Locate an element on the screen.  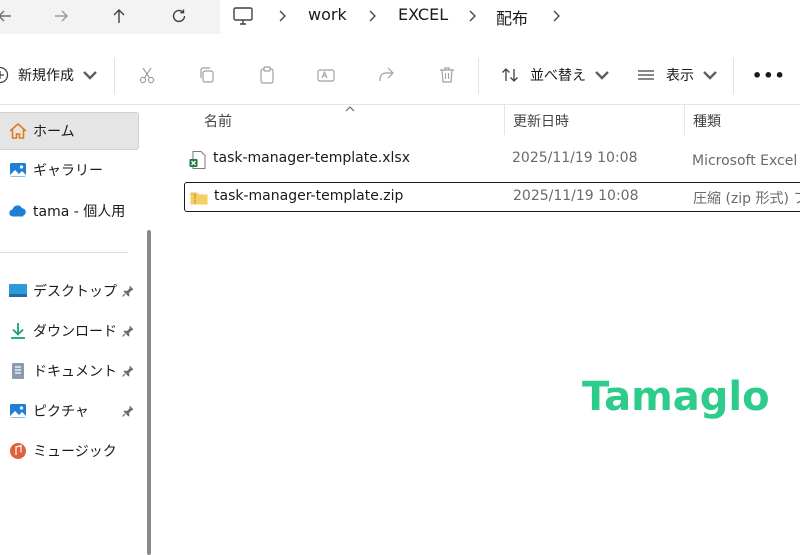
file-name: task-manager-template.zip is located at coordinates (309, 196).